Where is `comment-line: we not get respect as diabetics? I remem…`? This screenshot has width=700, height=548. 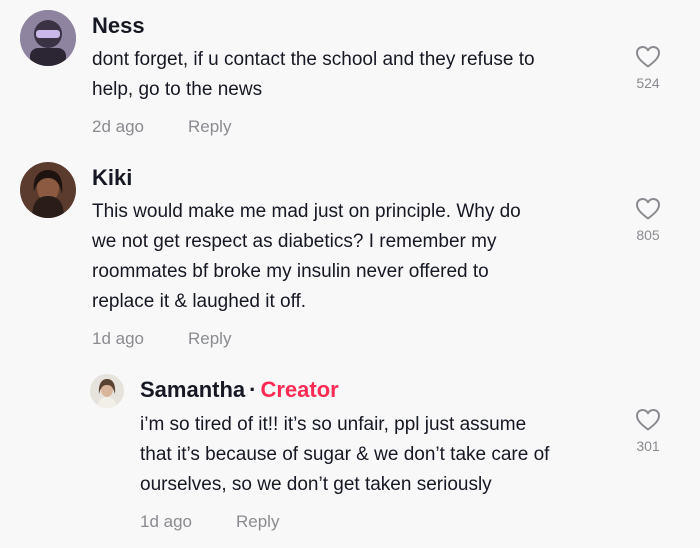
comment-line: we not get respect as diabetics? I remem… is located at coordinates (294, 241).